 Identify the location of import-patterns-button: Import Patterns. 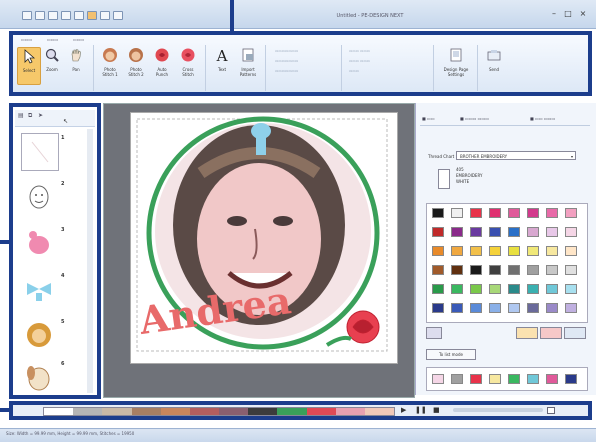
(248, 65).